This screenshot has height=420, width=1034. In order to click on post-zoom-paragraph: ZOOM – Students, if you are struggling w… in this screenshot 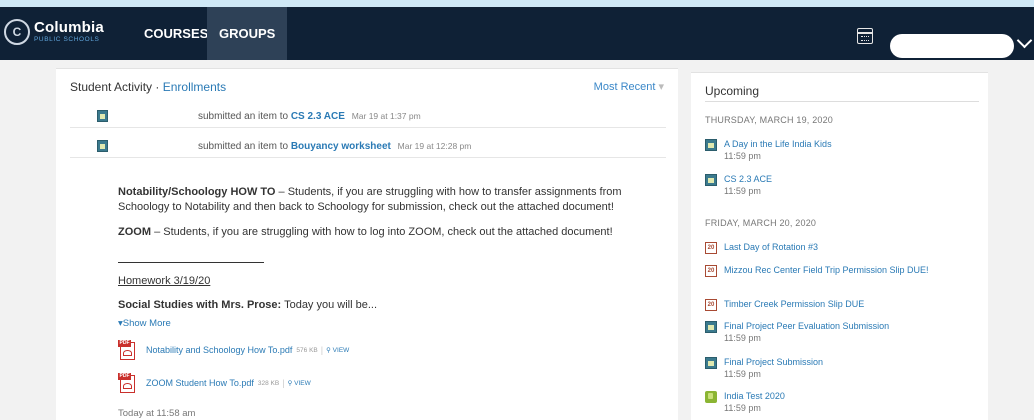, I will do `click(365, 232)`.